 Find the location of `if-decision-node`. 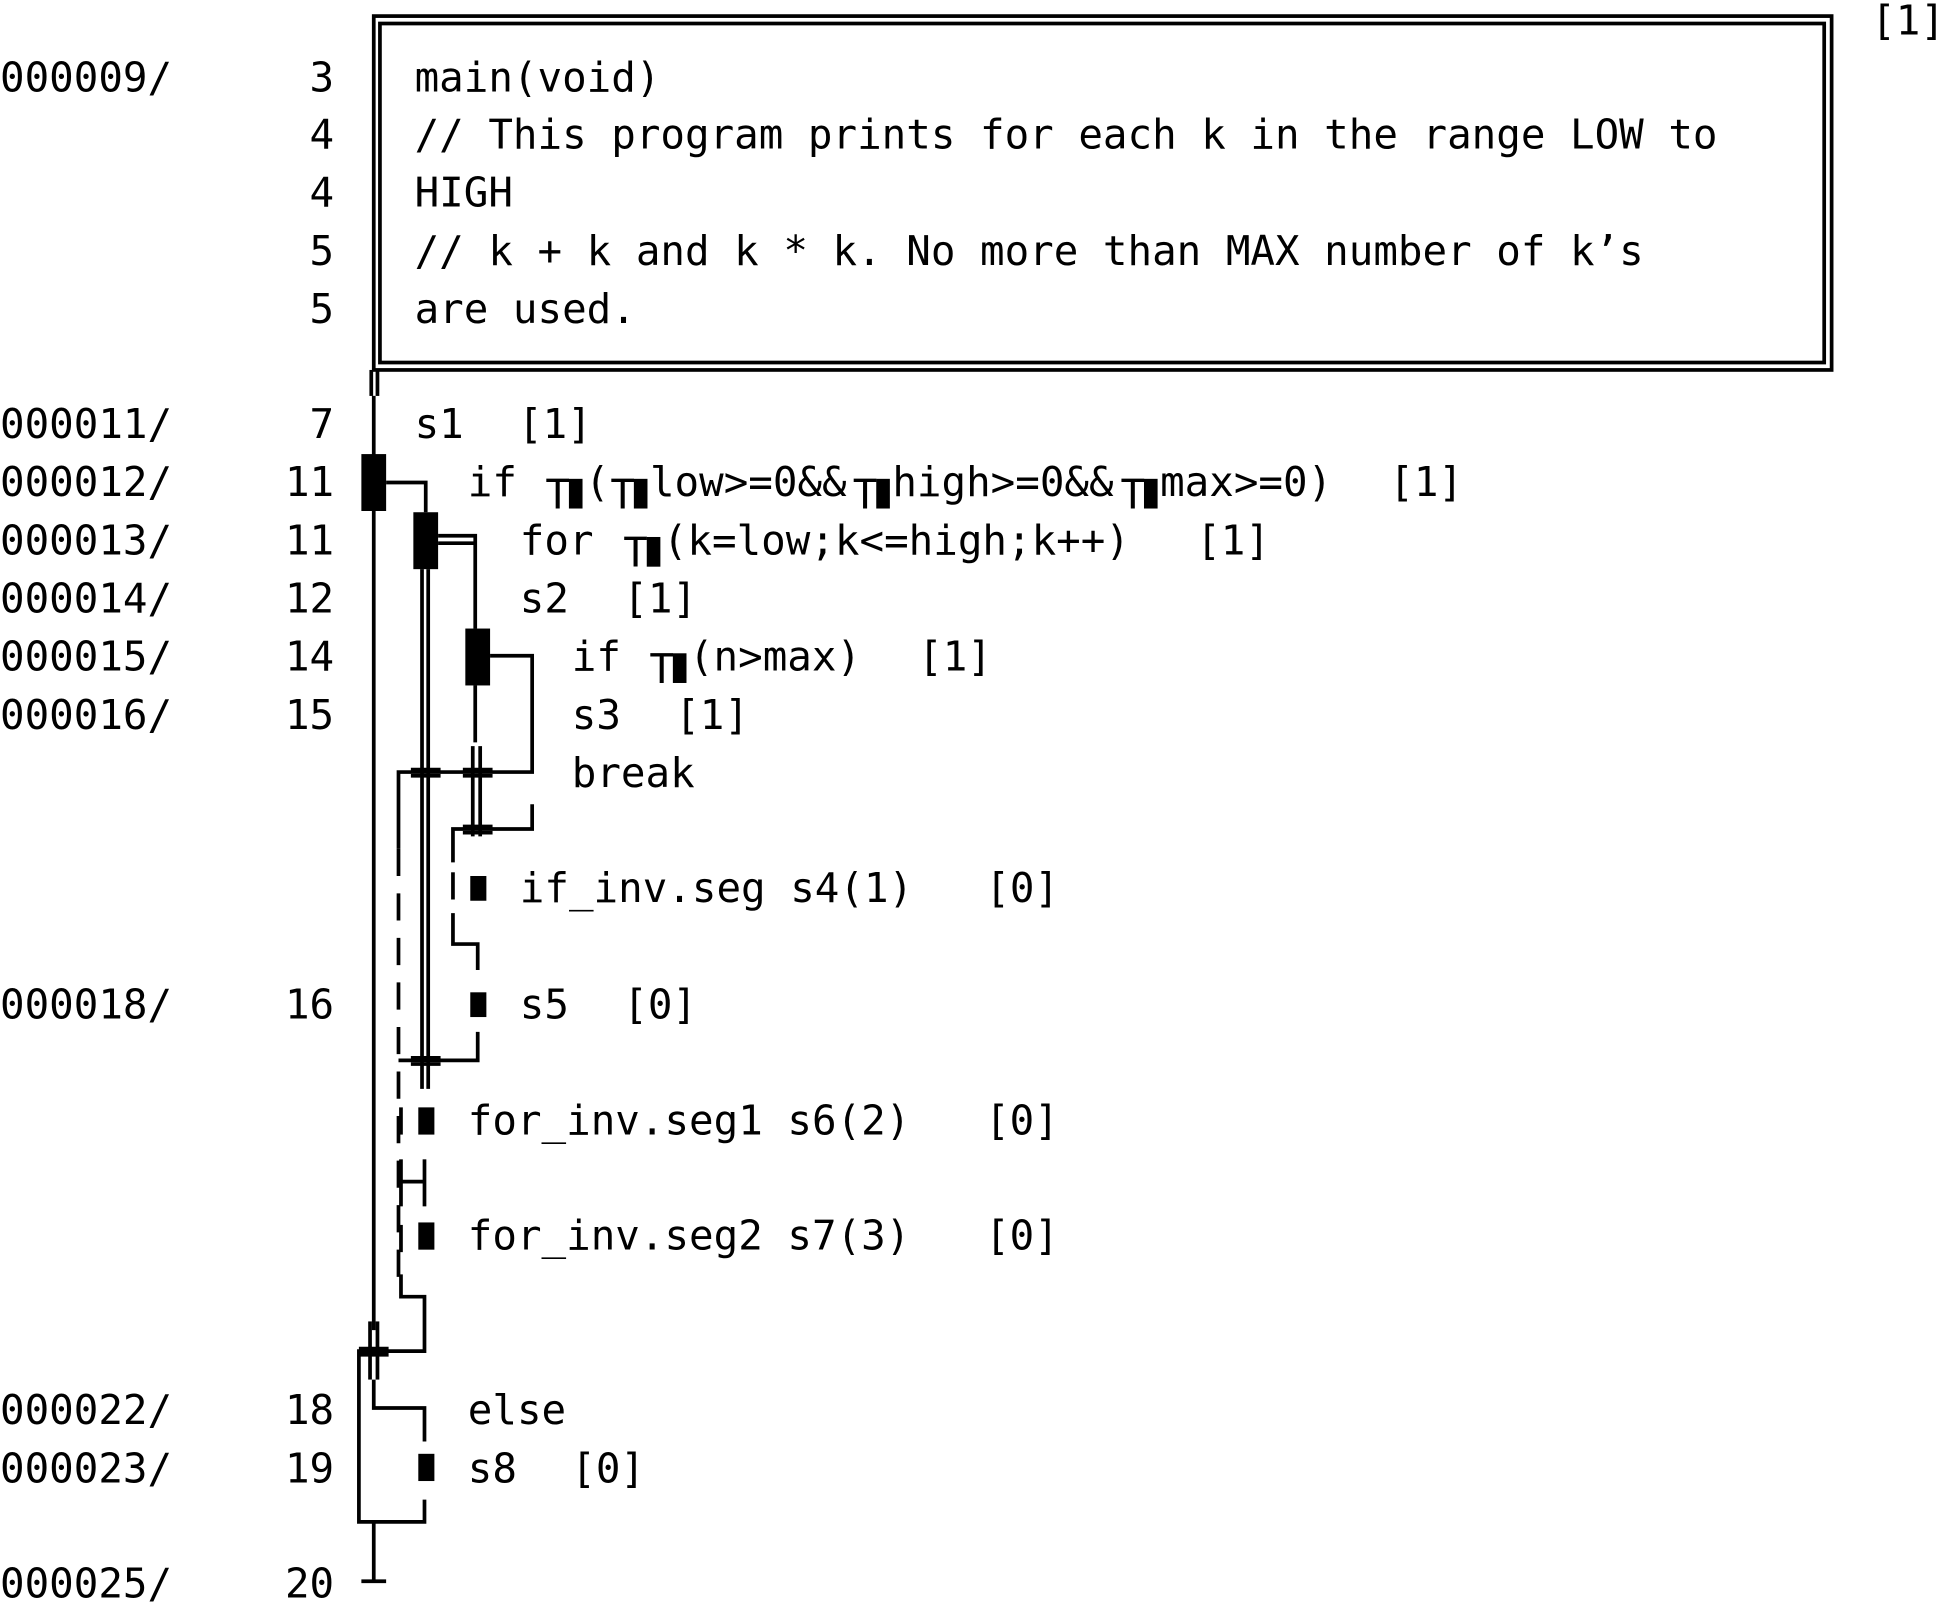

if-decision-node is located at coordinates (374, 482).